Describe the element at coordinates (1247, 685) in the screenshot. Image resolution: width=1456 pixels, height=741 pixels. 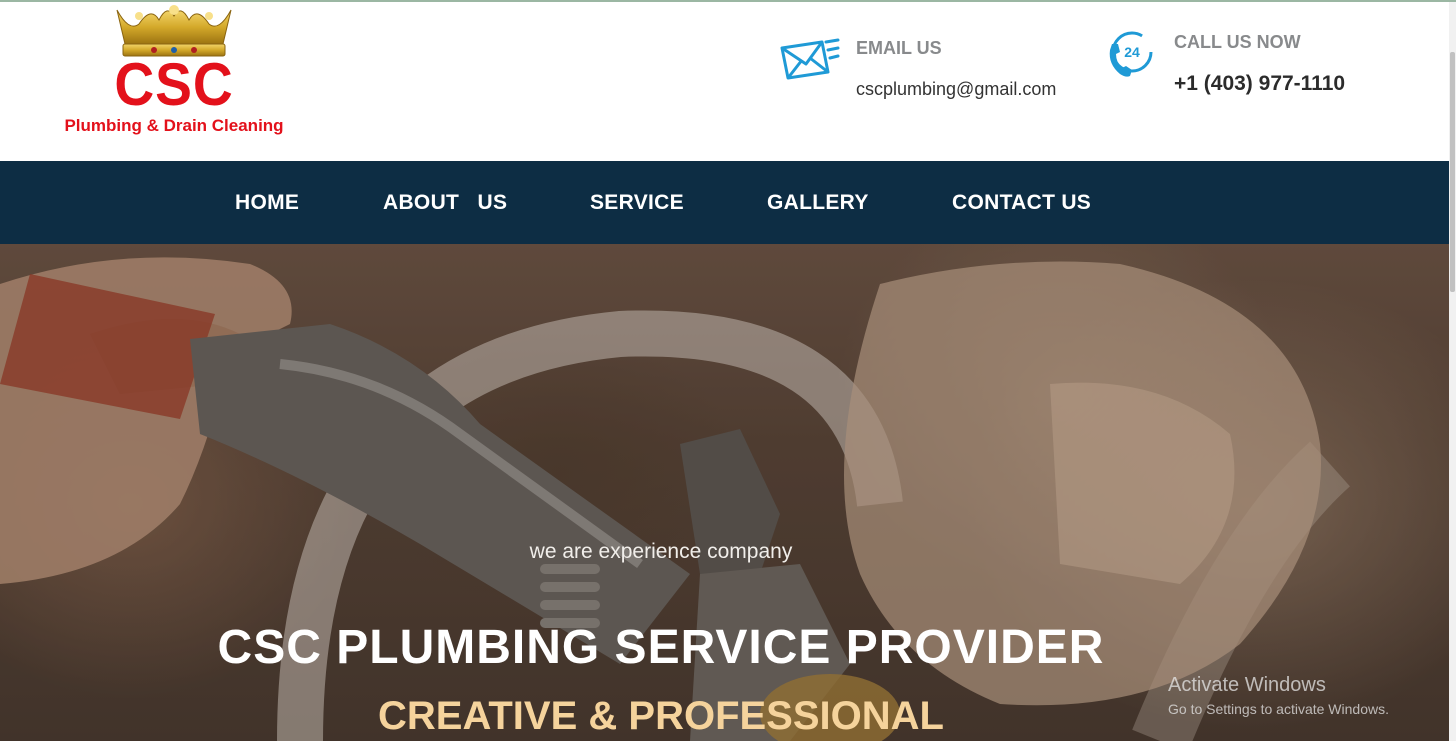
I see `watermark-line-1: Activate Windows` at that location.